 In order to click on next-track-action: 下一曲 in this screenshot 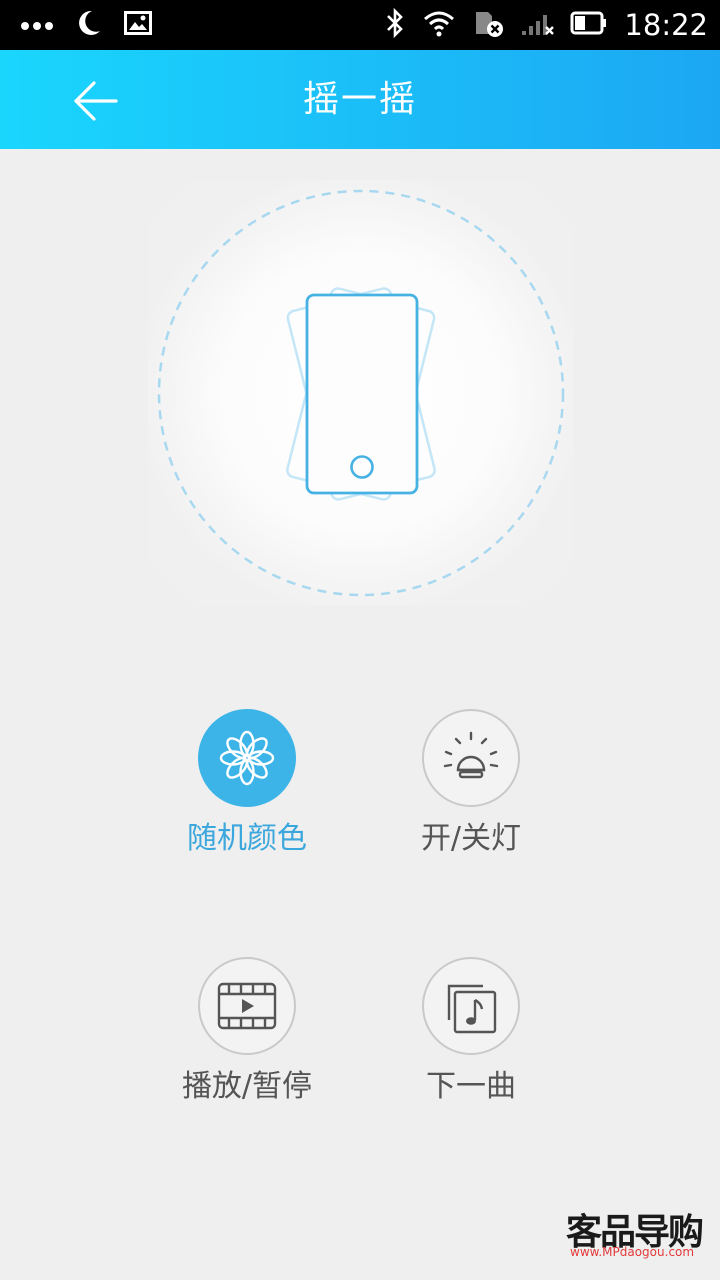, I will do `click(471, 1032)`.